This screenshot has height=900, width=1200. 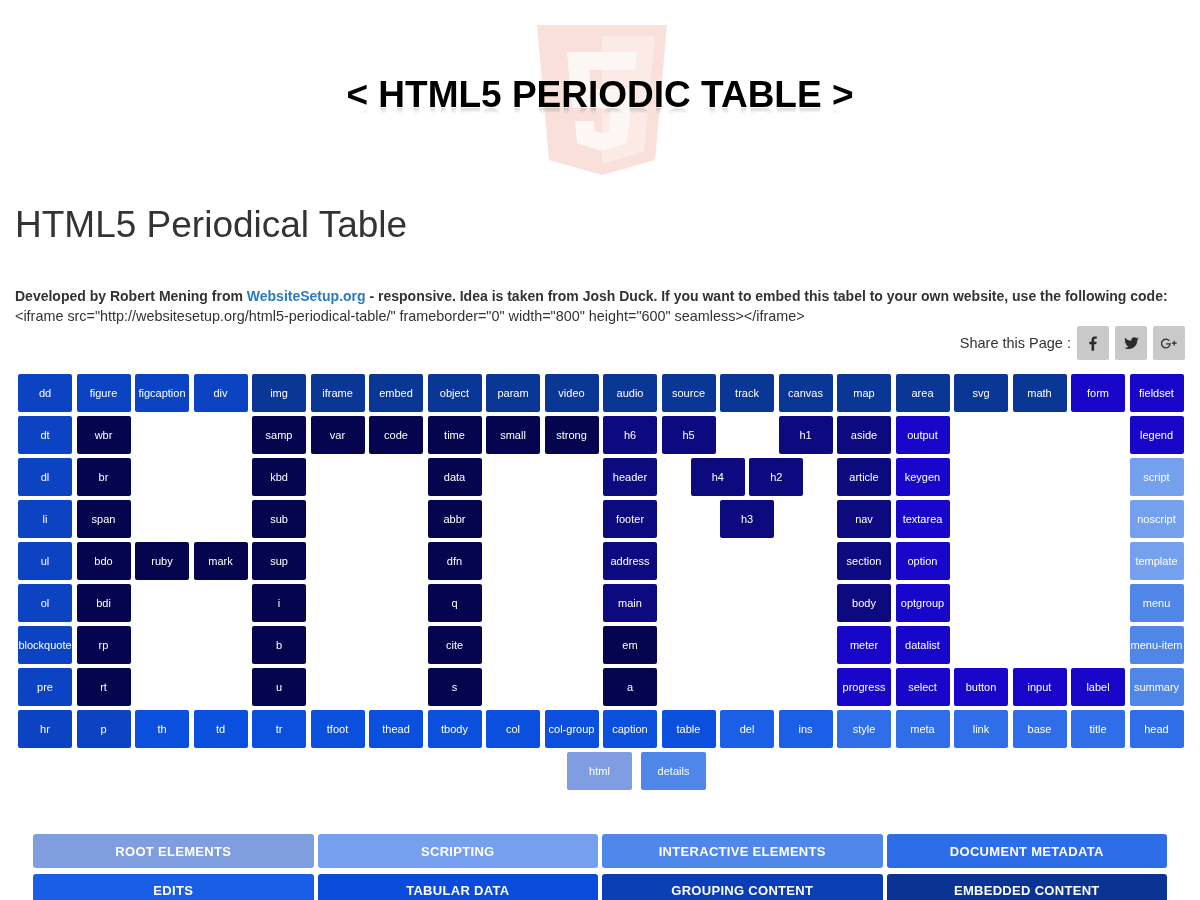 I want to click on element-tile: code, so click(x=396, y=435).